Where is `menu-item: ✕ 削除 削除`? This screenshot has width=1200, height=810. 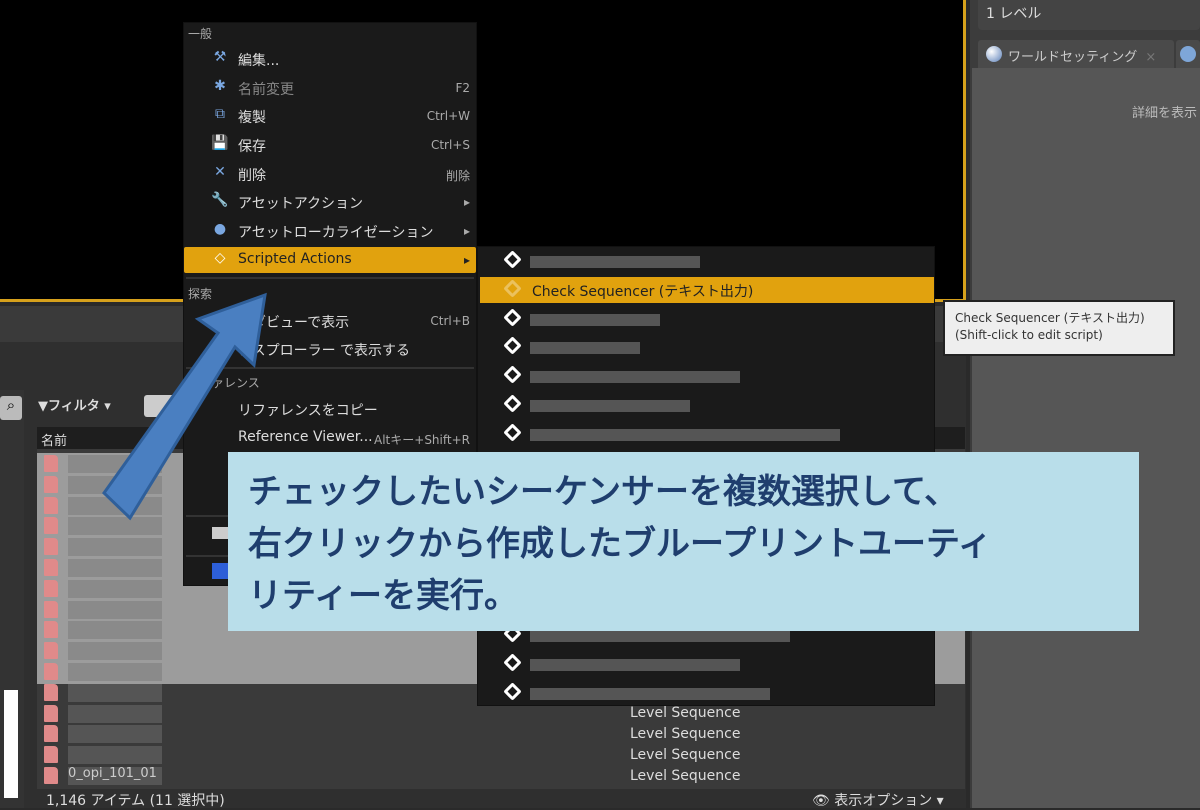
menu-item: ✕ 削除 削除 is located at coordinates (330, 174).